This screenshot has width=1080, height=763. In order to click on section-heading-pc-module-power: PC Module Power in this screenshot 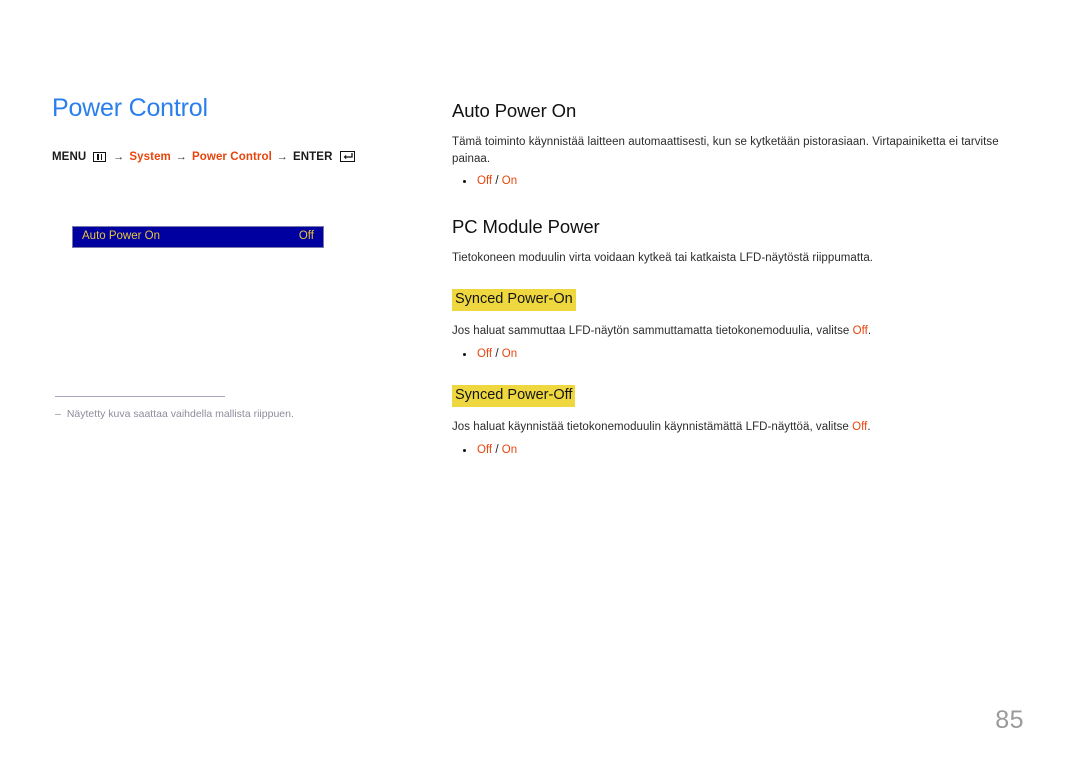, I will do `click(526, 226)`.